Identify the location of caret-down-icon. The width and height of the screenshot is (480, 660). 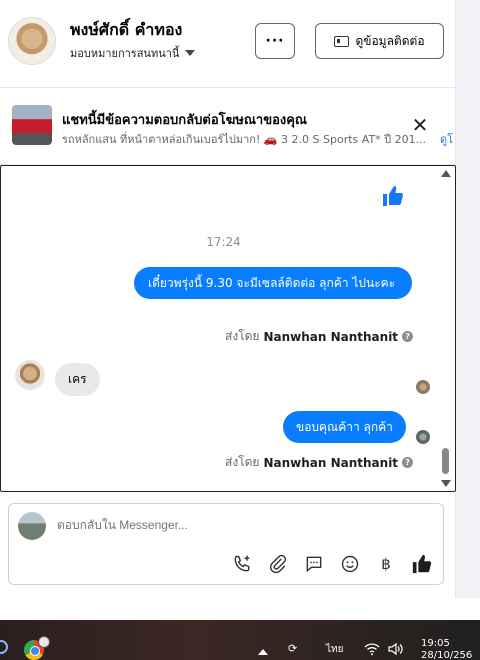
(190, 53).